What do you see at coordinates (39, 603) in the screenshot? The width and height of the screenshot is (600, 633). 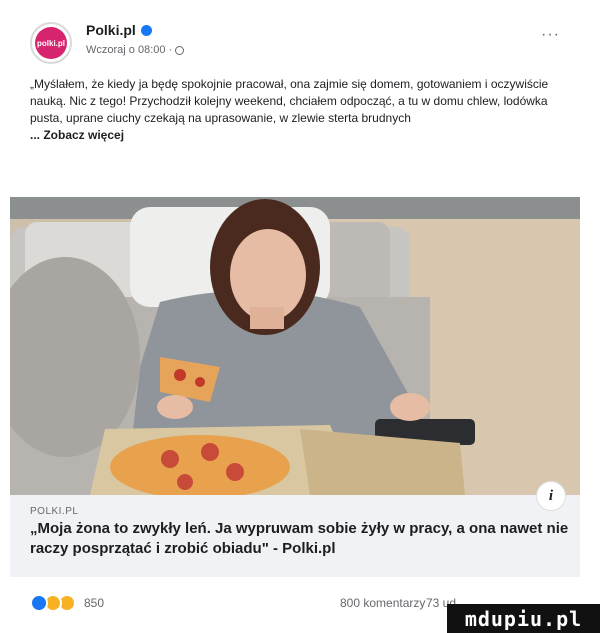 I see `like-reaction-icon` at bounding box center [39, 603].